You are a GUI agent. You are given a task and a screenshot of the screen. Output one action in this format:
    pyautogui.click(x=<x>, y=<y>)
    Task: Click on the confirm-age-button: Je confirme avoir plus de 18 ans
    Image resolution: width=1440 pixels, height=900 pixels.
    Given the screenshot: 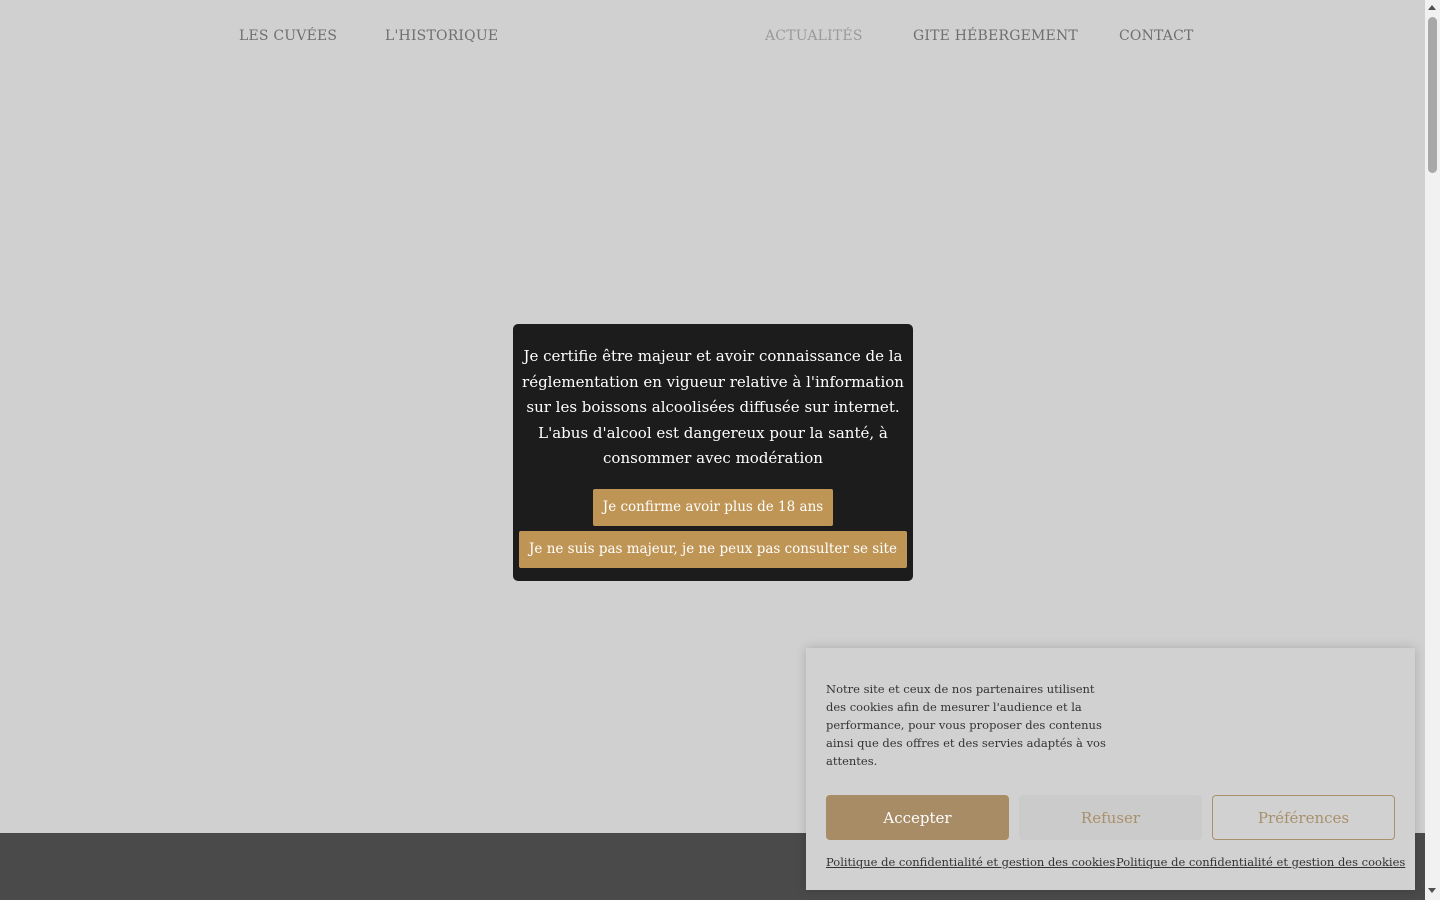 What is the action you would take?
    pyautogui.click(x=713, y=507)
    